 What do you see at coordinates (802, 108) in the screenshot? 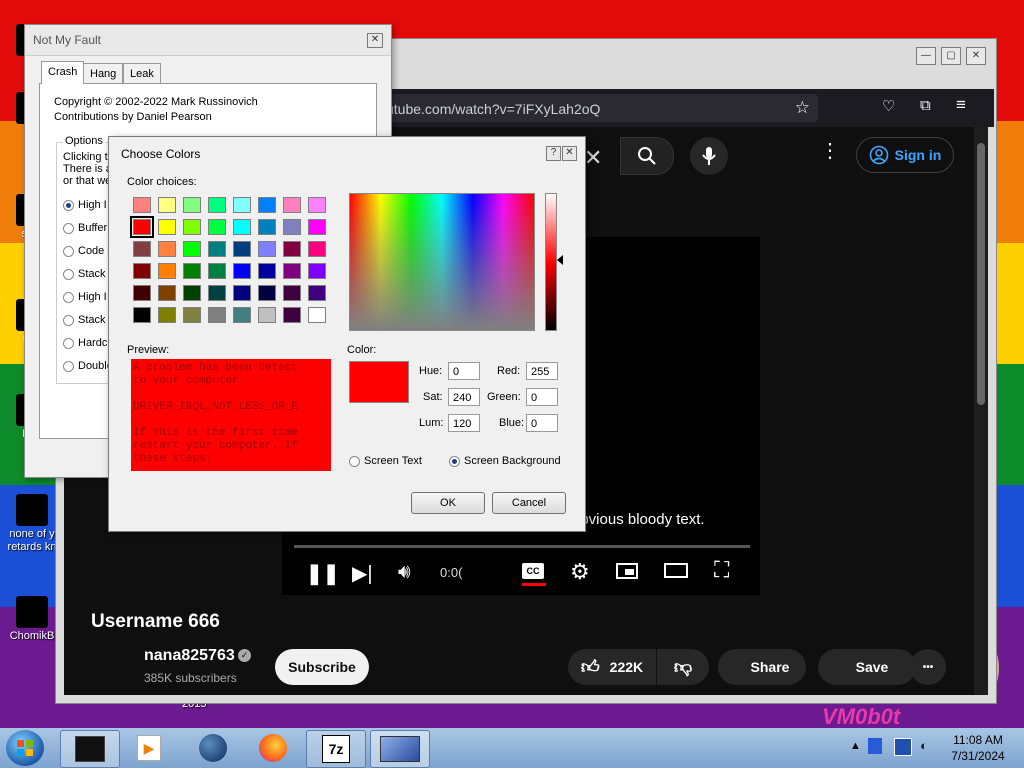
I see `bookmark-star-icon: ☆` at bounding box center [802, 108].